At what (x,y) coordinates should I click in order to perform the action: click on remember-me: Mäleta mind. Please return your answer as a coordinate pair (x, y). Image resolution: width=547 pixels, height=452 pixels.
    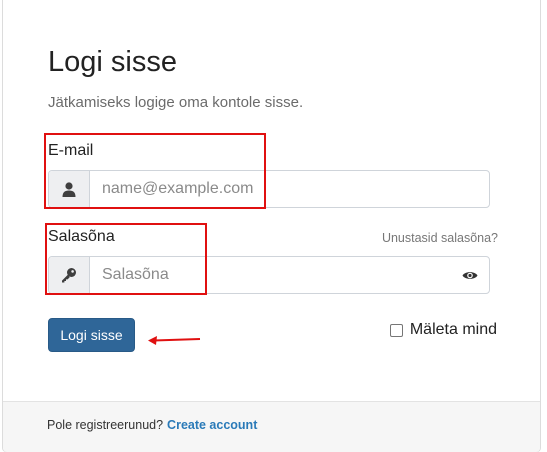
    Looking at the image, I should click on (443, 330).